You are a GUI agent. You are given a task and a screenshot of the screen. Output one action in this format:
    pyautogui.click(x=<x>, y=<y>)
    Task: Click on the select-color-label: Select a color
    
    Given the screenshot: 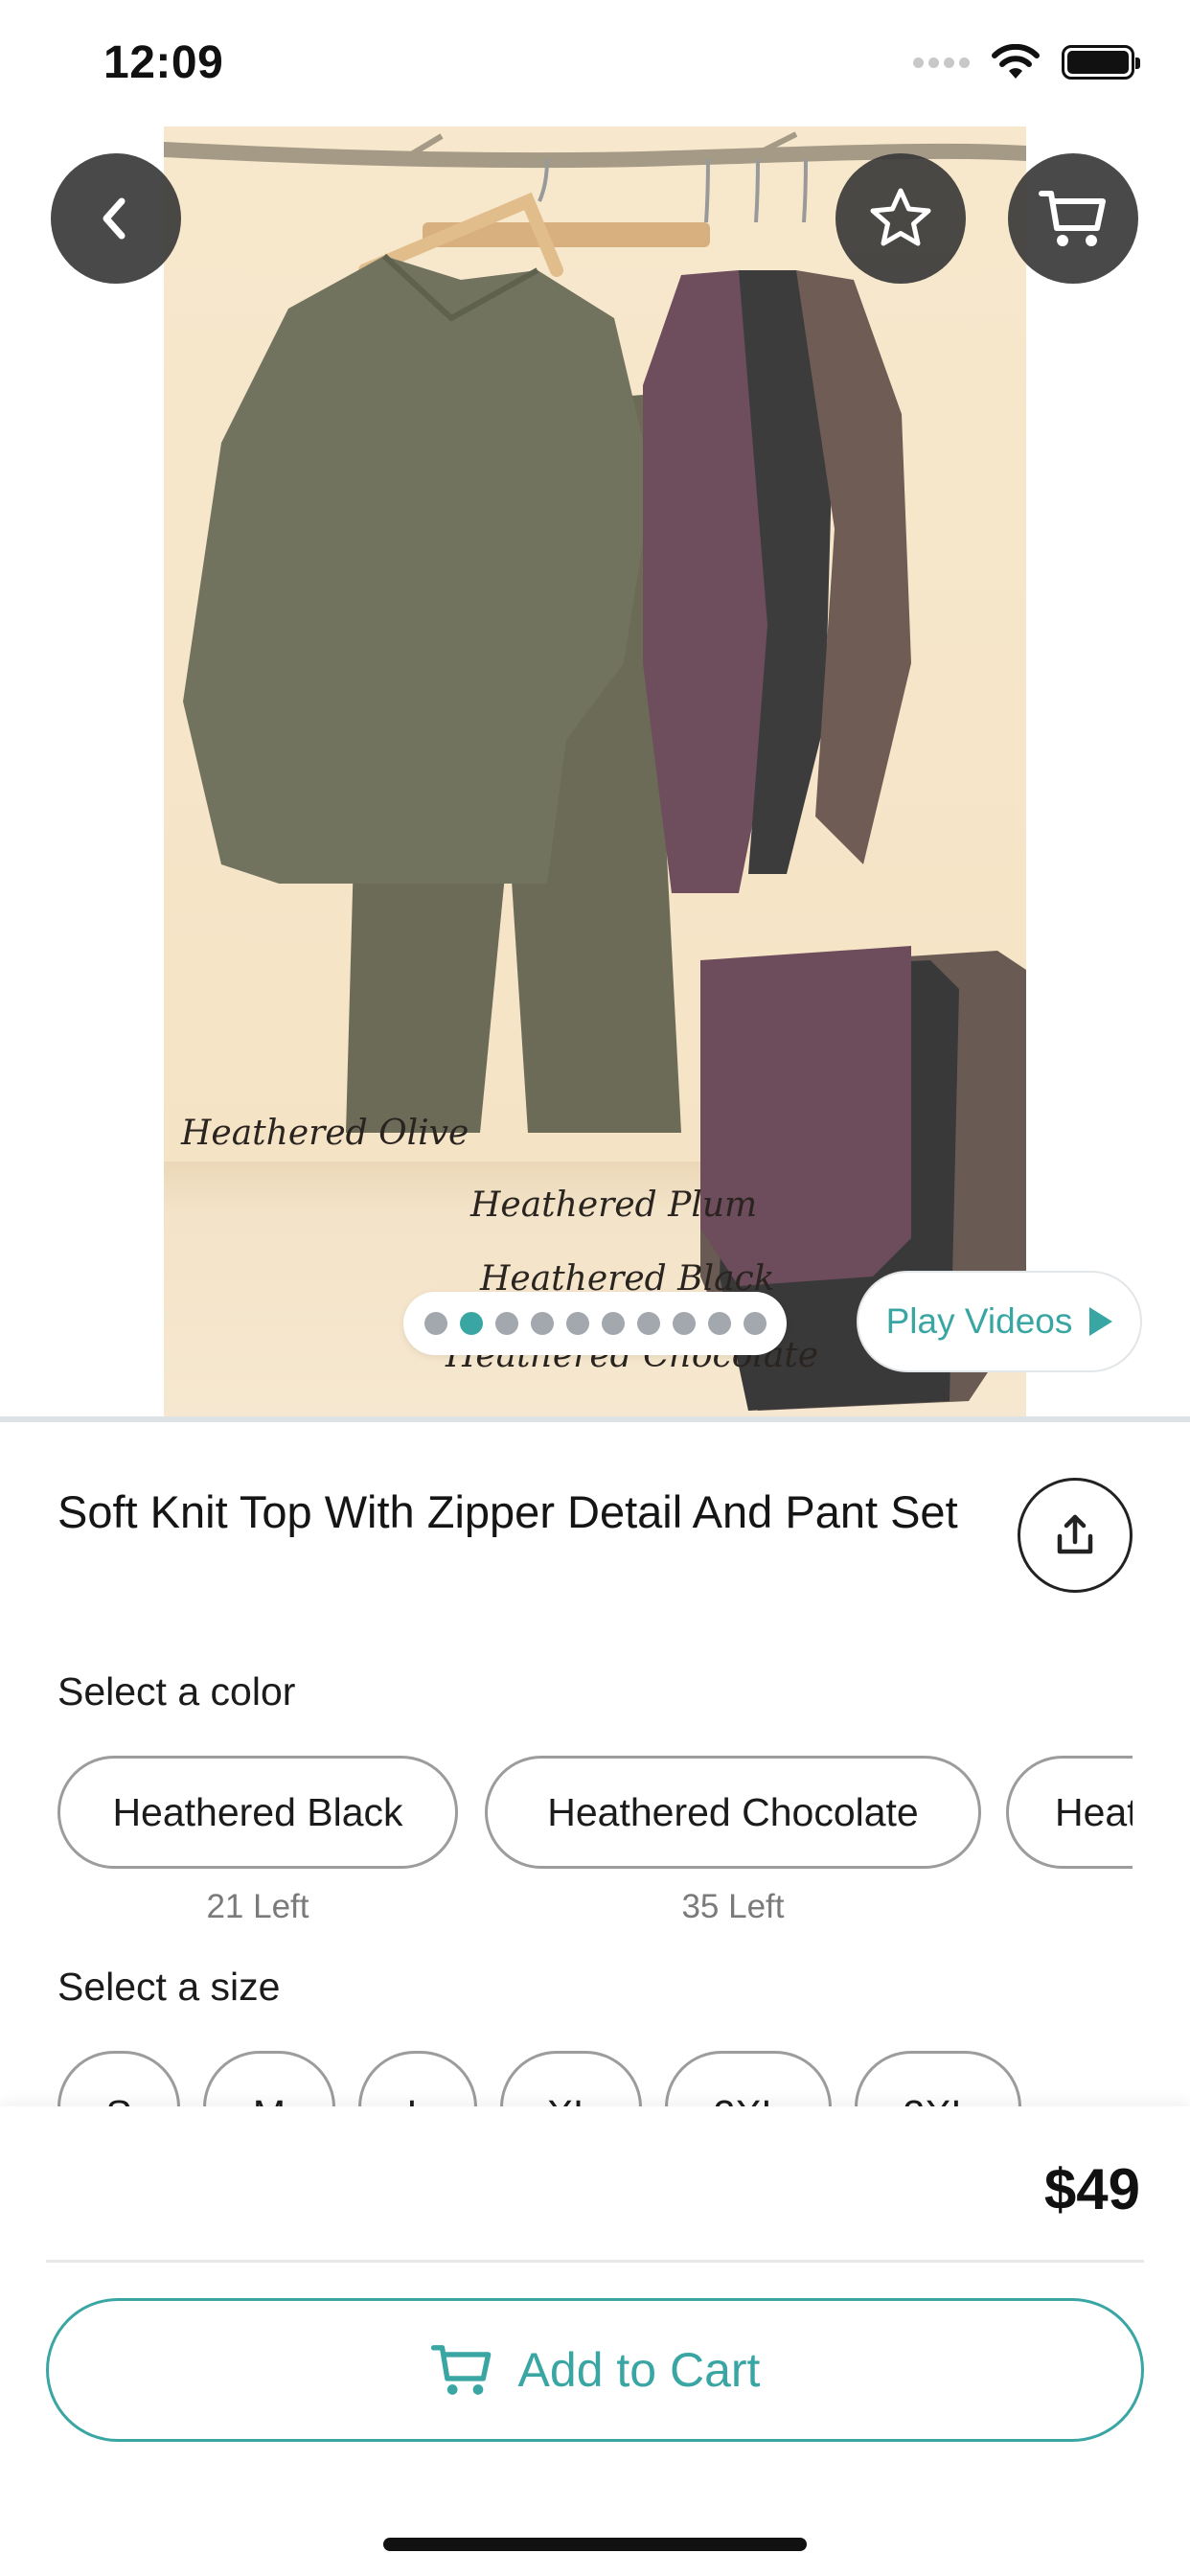 What is the action you would take?
    pyautogui.click(x=177, y=1691)
    